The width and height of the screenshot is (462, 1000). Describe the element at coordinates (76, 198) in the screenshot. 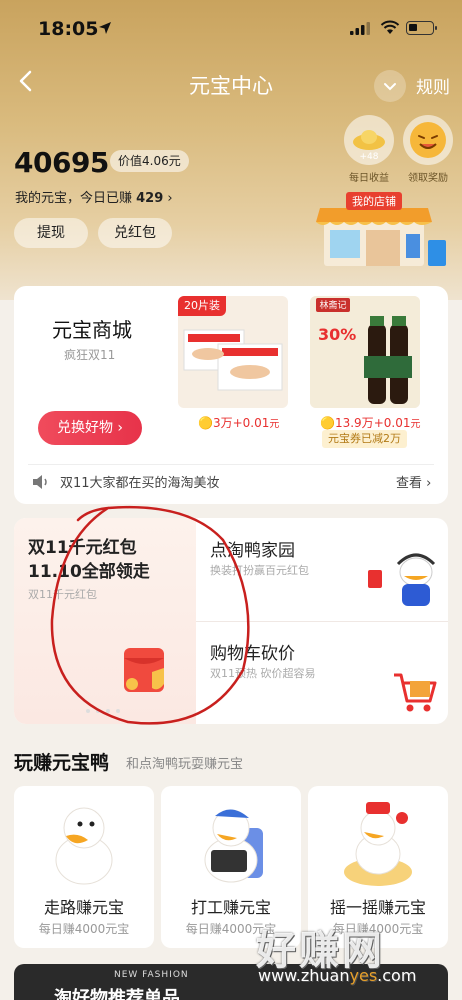

I see `my-coins-label: 我的元宝，今日已赚` at that location.